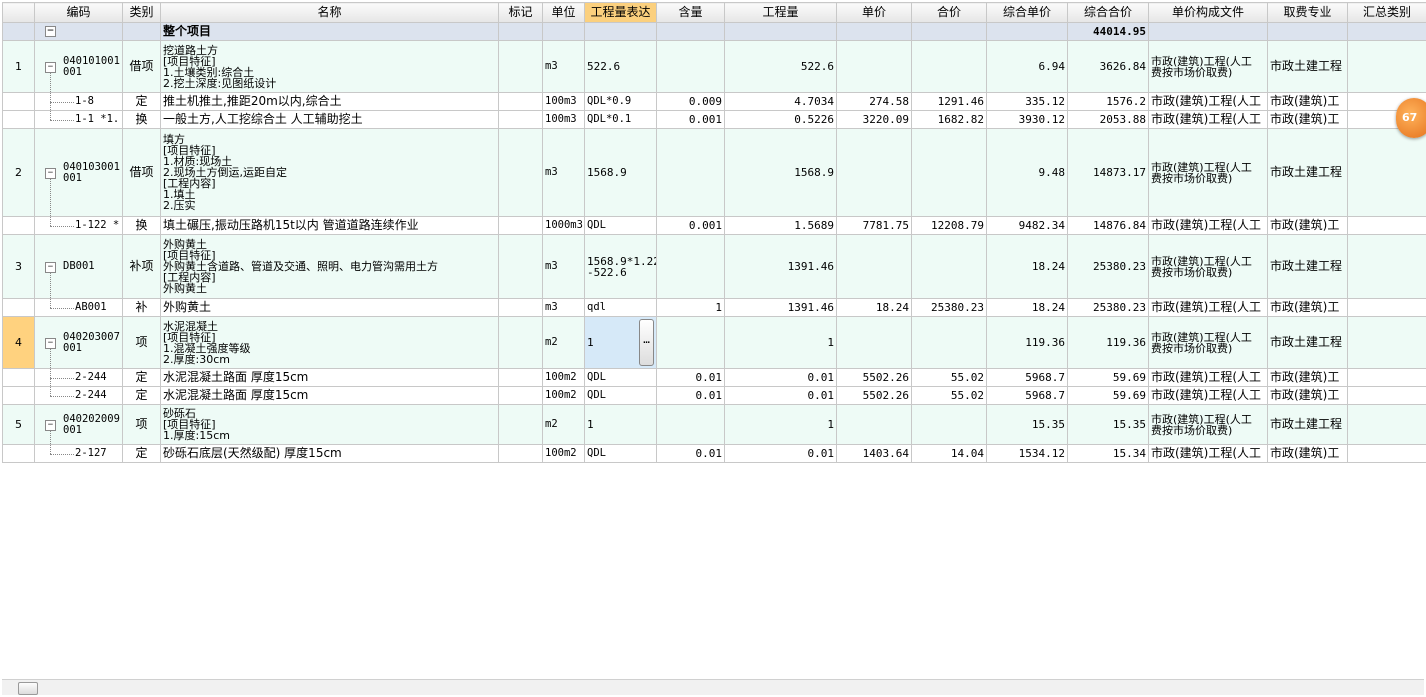 The image size is (1426, 697). What do you see at coordinates (1108, 31) in the screenshot?
I see `root-total: 44014.95` at bounding box center [1108, 31].